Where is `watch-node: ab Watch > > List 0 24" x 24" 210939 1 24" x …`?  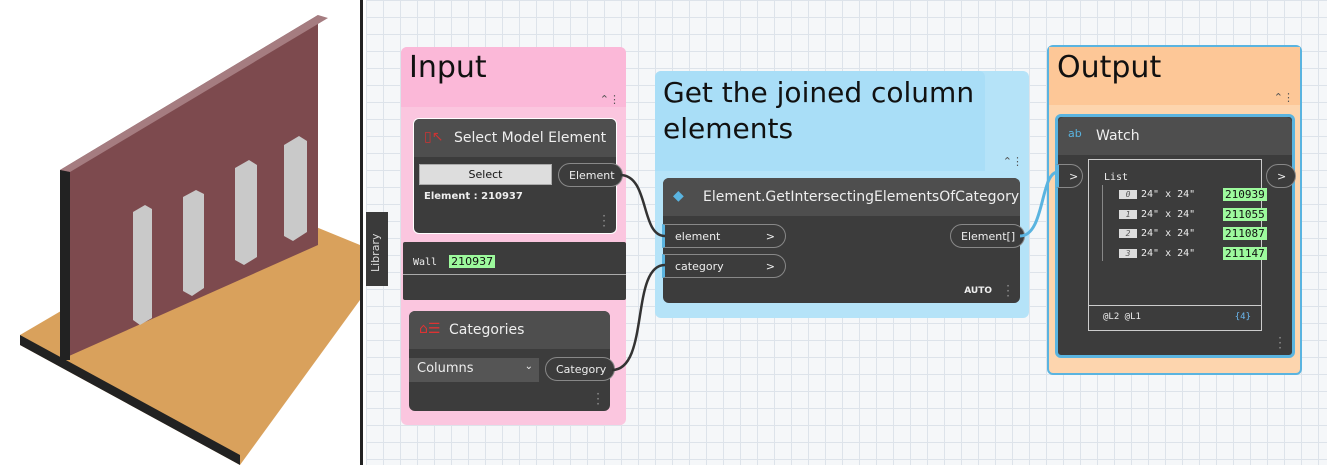 watch-node: ab Watch > > List 0 24" x 24" 210939 1 24" x … is located at coordinates (1175, 236).